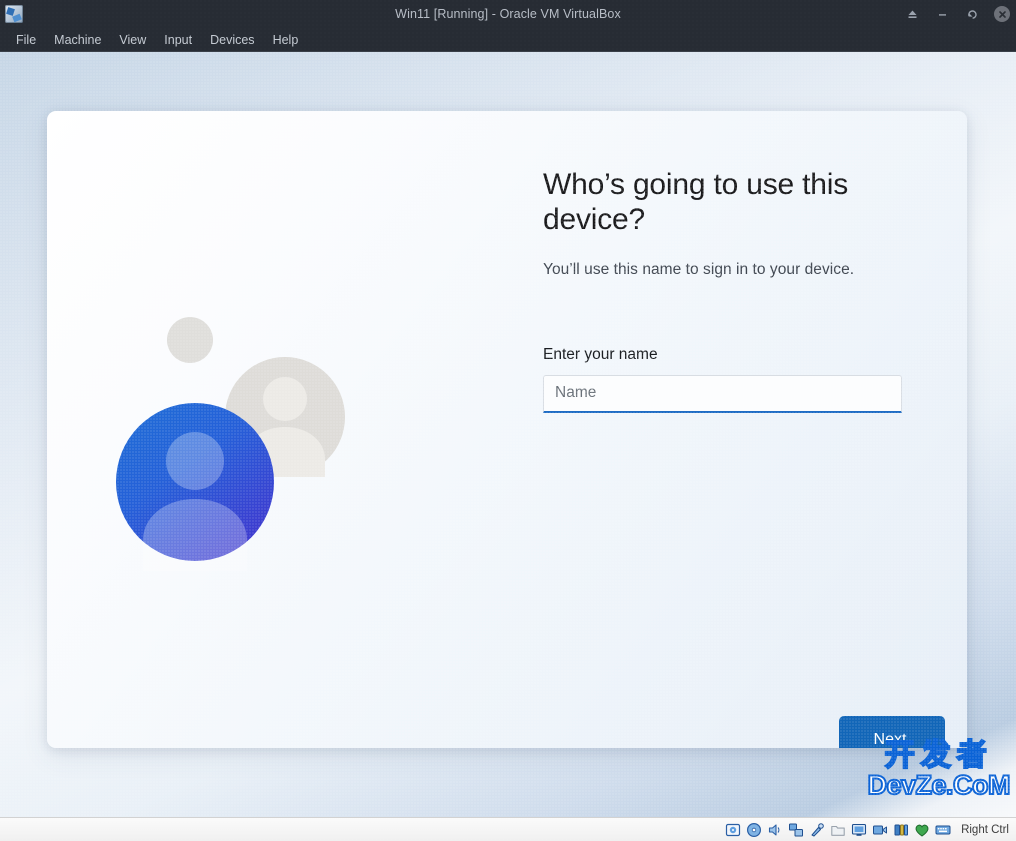 The height and width of the screenshot is (841, 1016). Describe the element at coordinates (922, 830) in the screenshot. I see `mouse-integration-icon` at that location.